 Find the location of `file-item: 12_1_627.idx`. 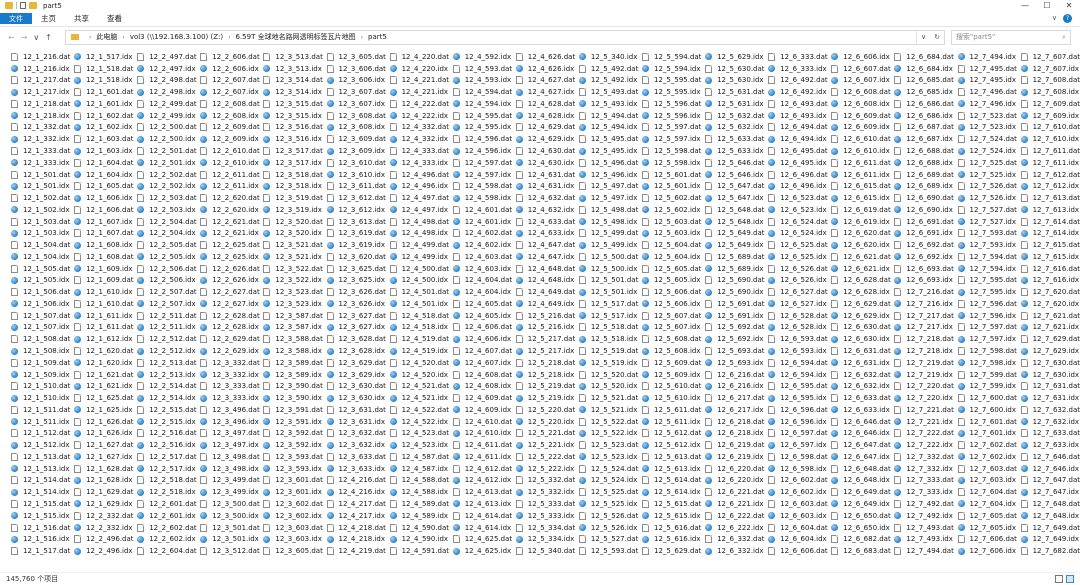

file-item: 12_1_627.idx is located at coordinates (103, 457).